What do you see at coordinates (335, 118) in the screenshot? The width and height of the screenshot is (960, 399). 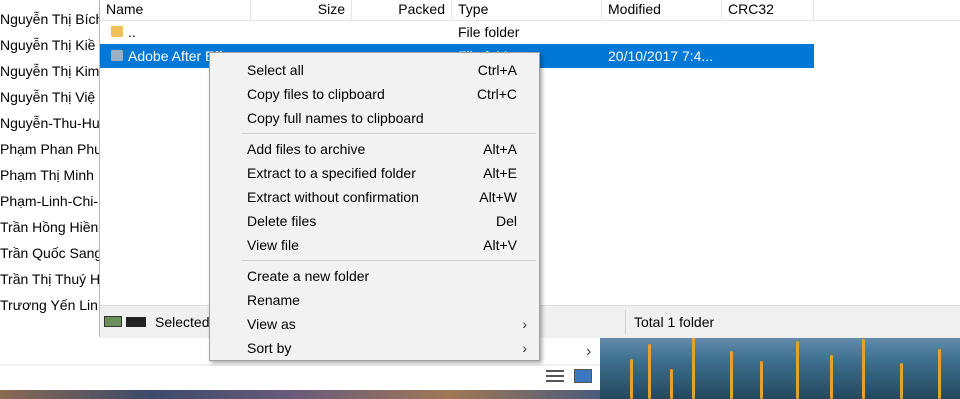 I see `menu-item-label: Copy full names to clipboard` at bounding box center [335, 118].